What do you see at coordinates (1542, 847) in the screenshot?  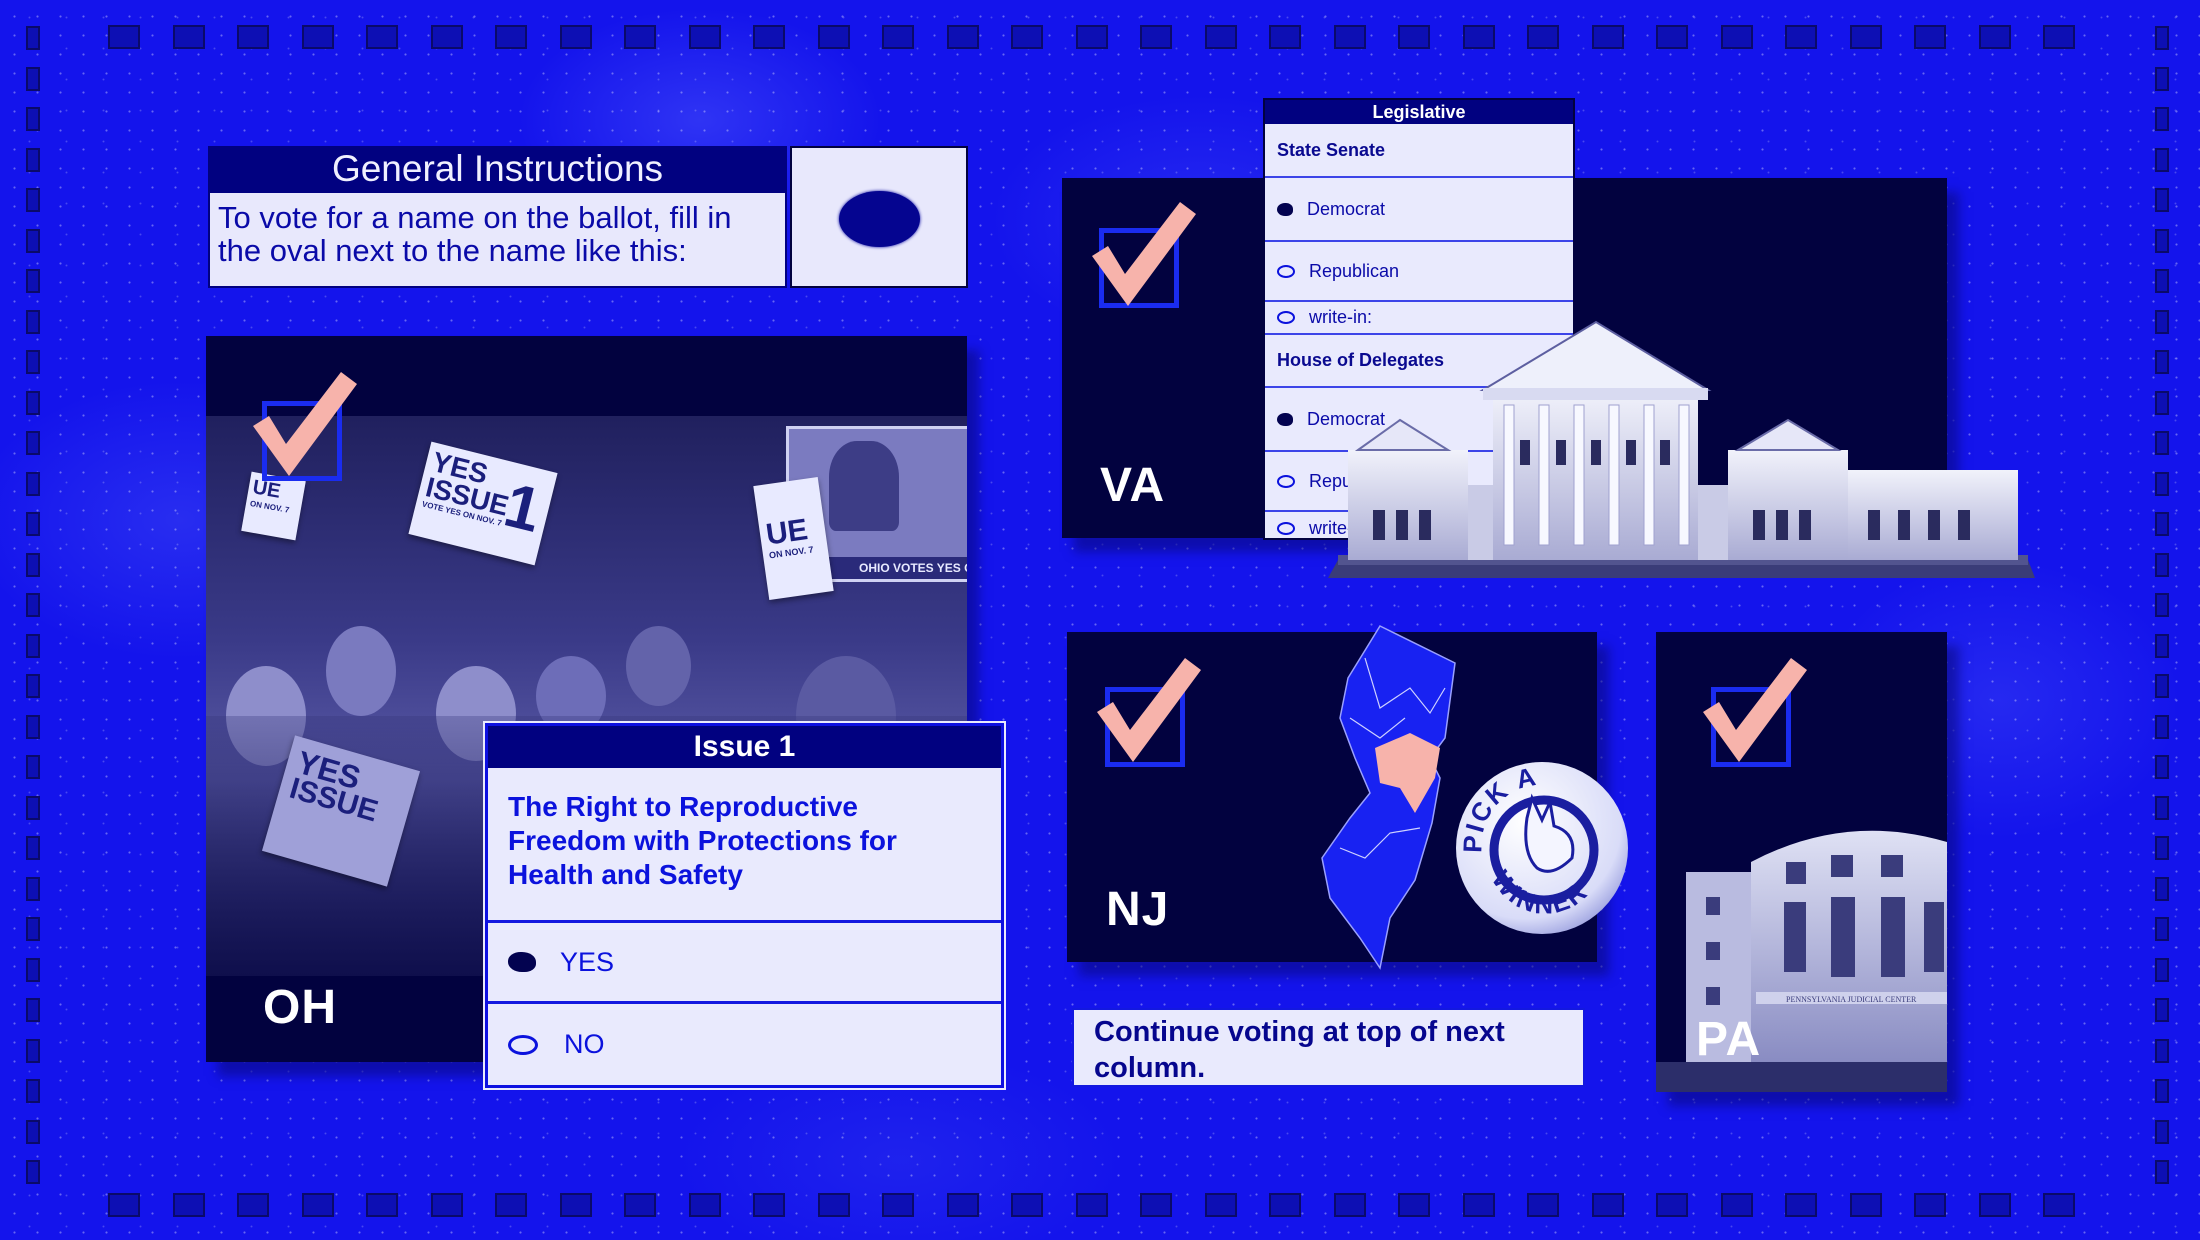 I see `pick-a-winner-button: PICK A WINNER` at bounding box center [1542, 847].